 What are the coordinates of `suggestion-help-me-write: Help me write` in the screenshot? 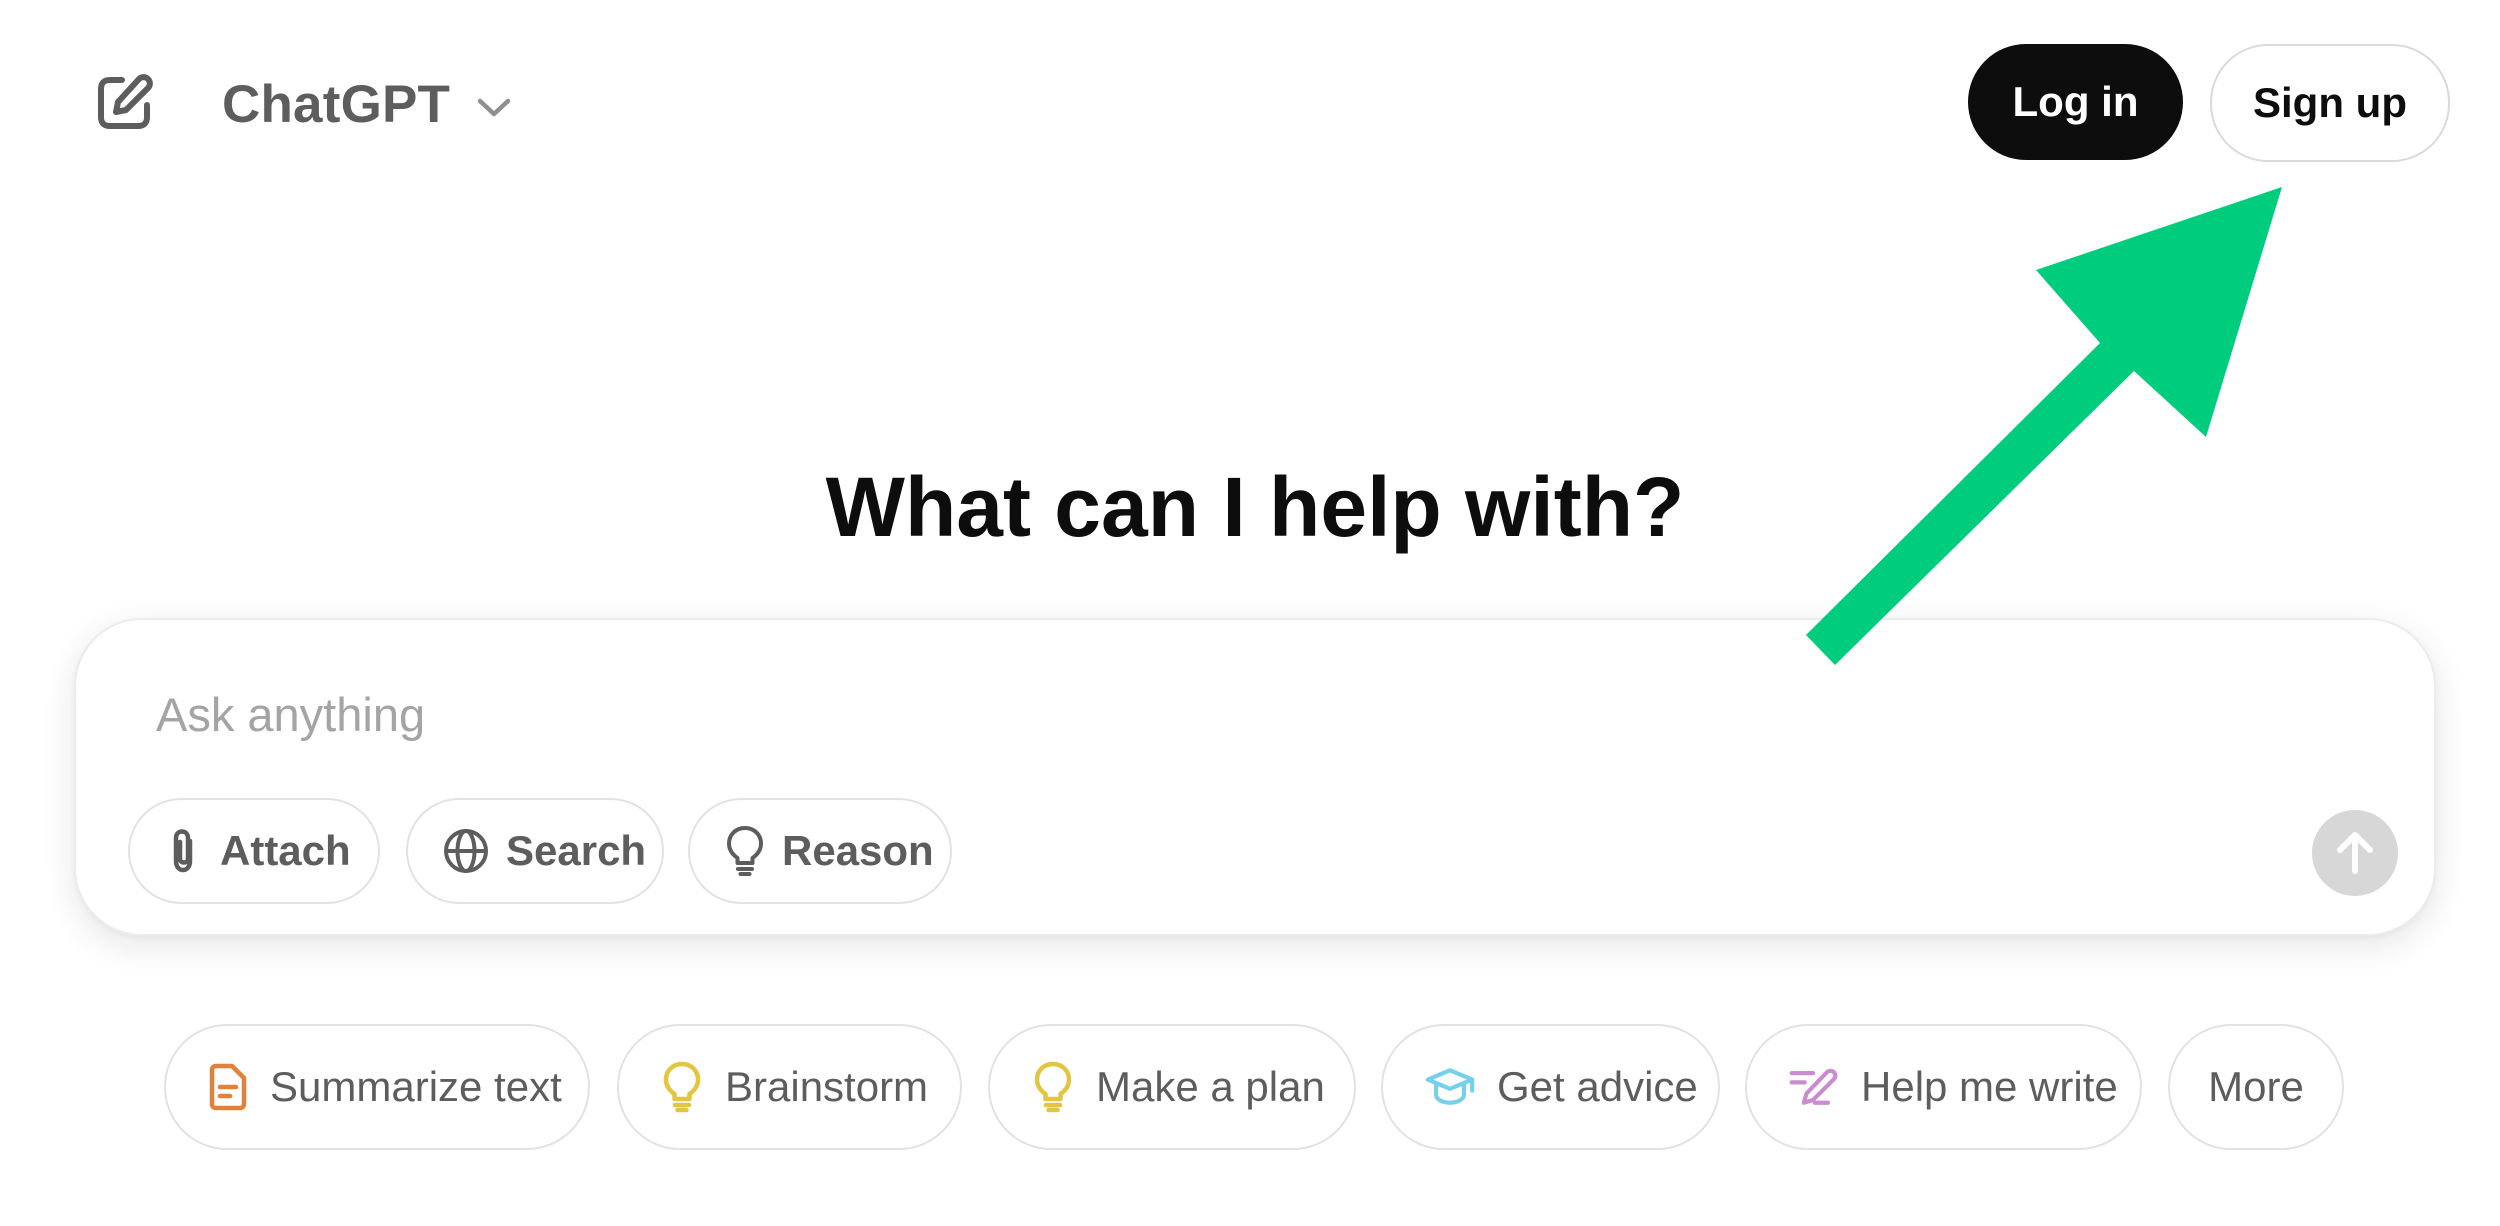 It's located at (1943, 1087).